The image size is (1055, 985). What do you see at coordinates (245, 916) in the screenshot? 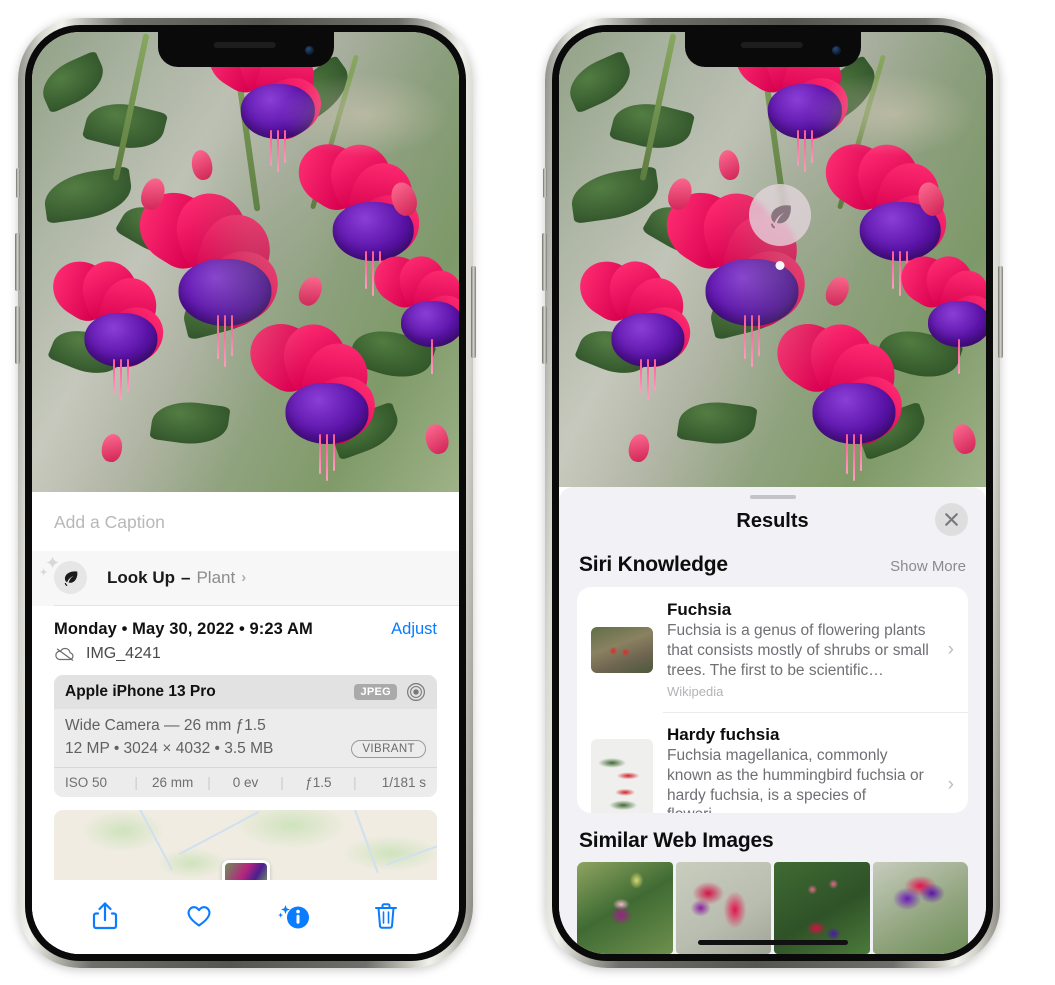
I see `photo-toolbar` at bounding box center [245, 916].